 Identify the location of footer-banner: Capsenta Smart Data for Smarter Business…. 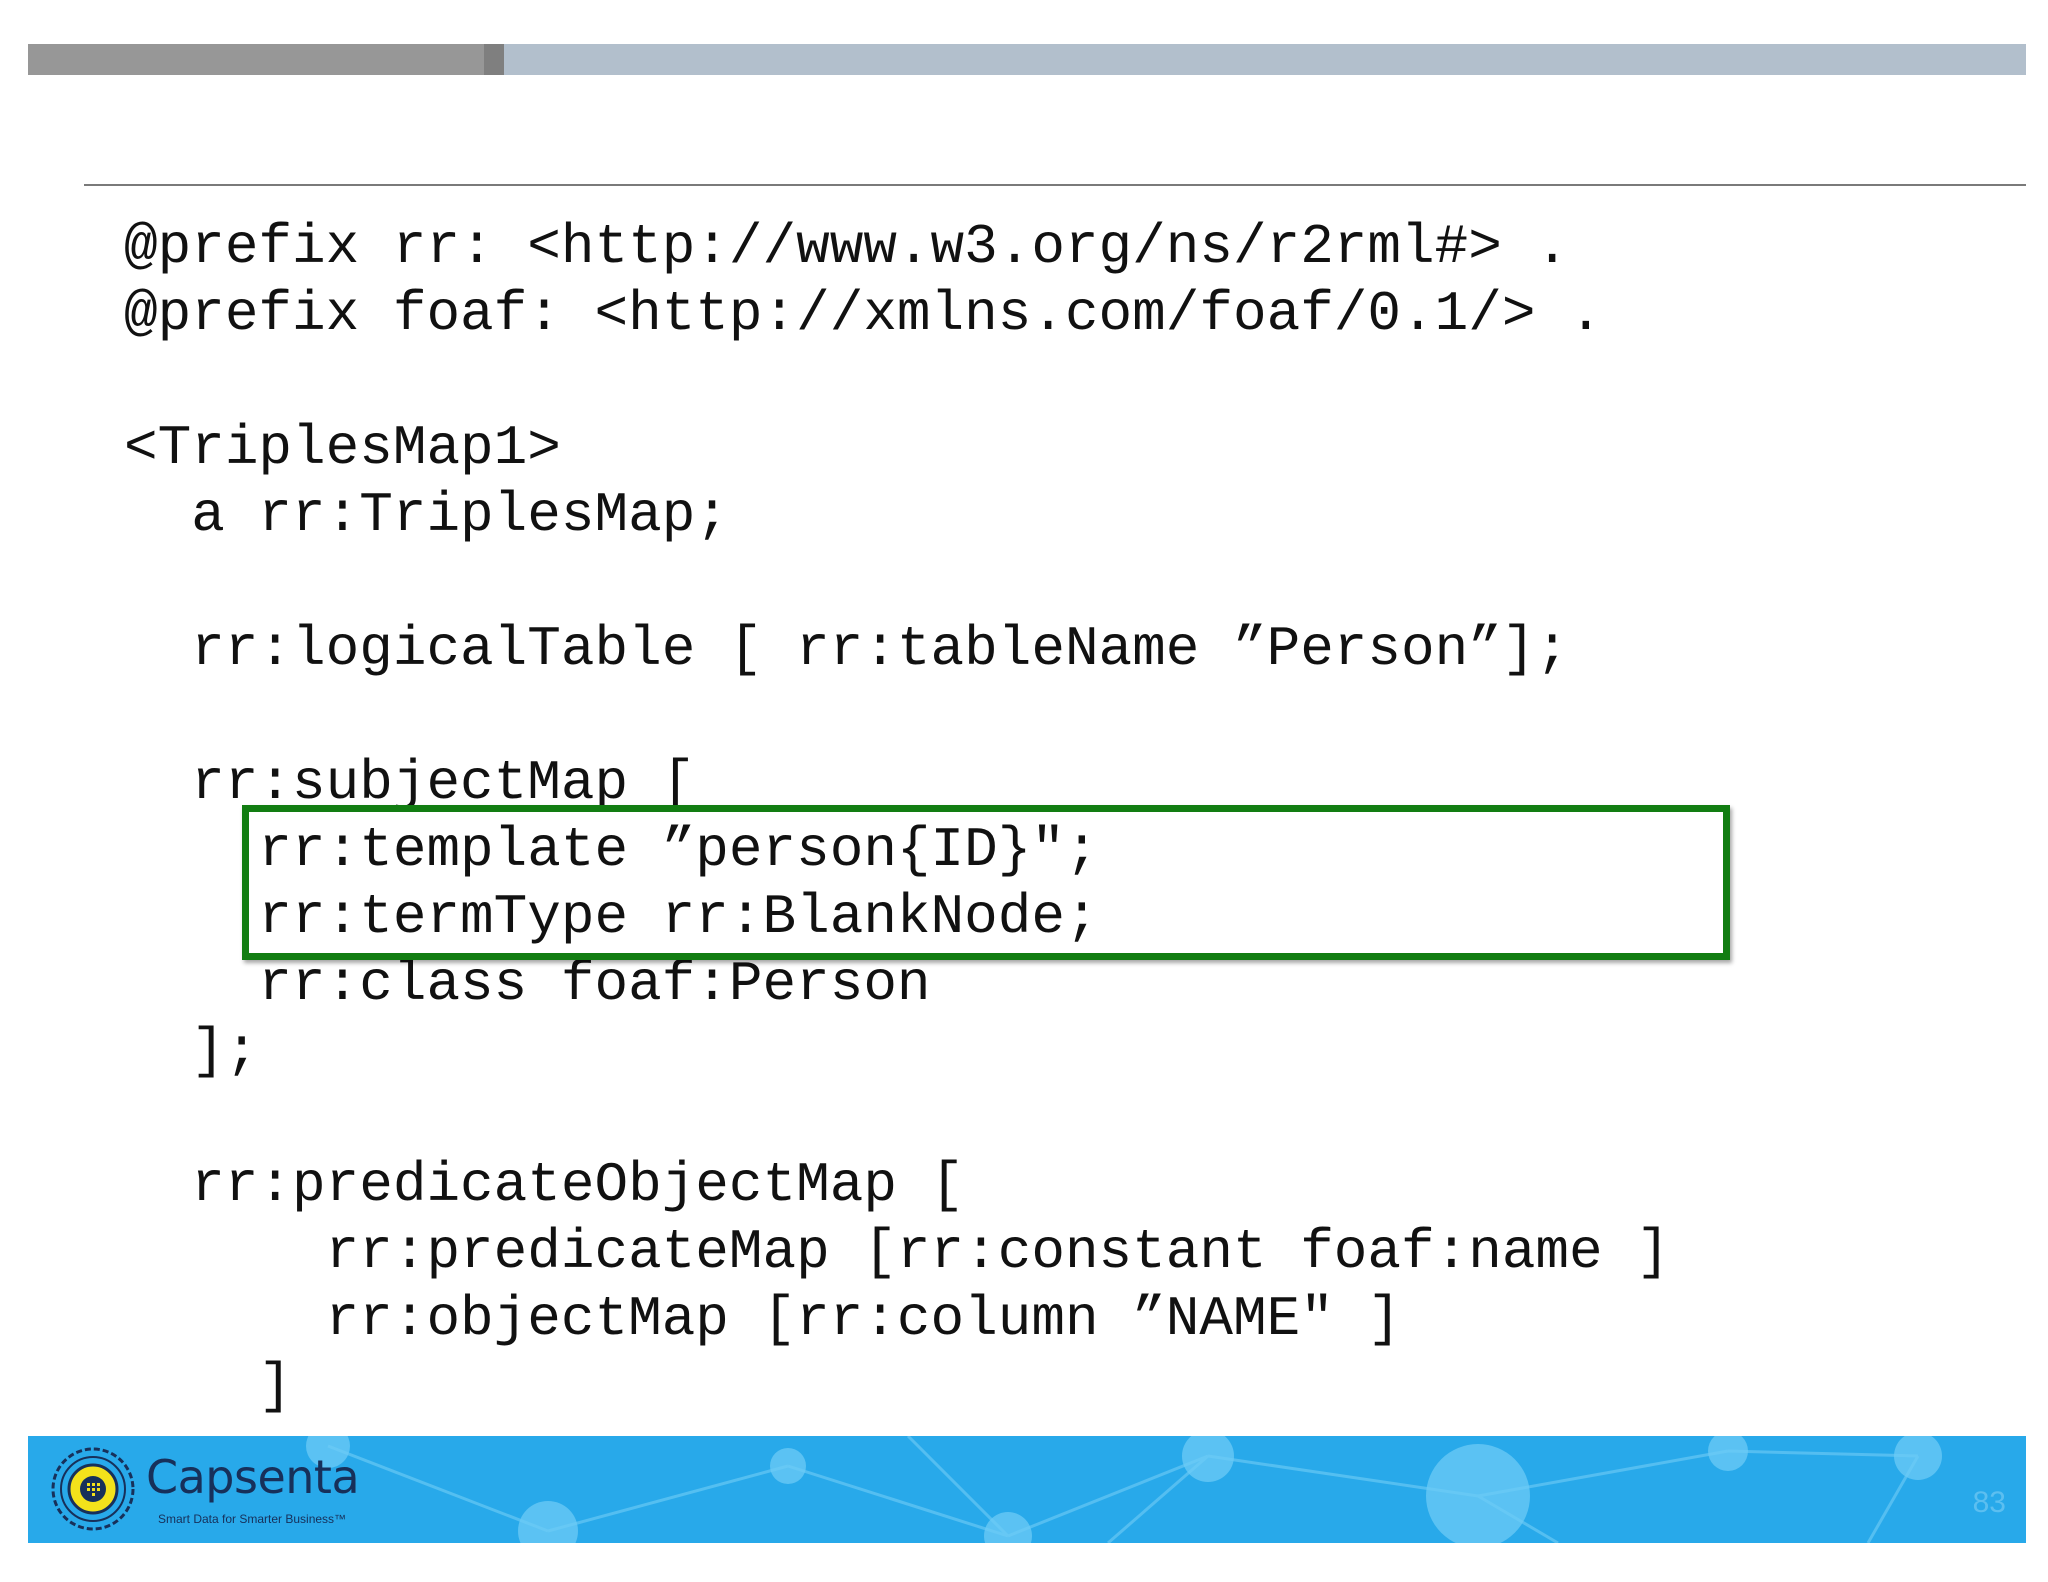
(1027, 1489).